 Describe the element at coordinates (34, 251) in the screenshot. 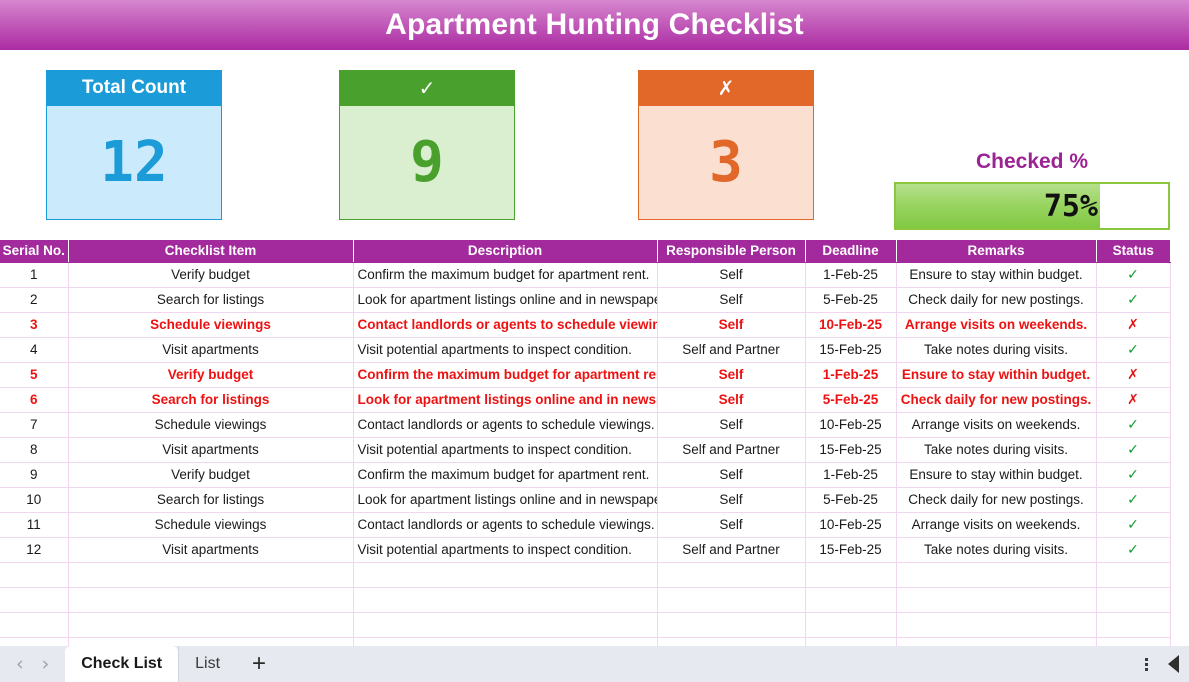

I see `column-header-serial-no: Serial No.` at that location.